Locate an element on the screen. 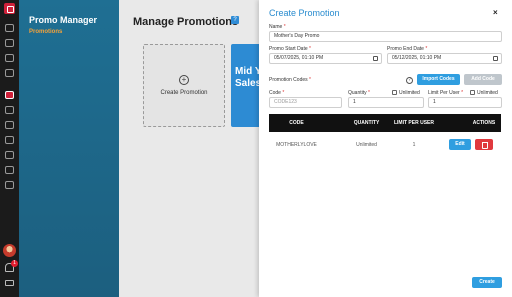 This screenshot has width=512, height=297. history-icon is located at coordinates (9, 185).